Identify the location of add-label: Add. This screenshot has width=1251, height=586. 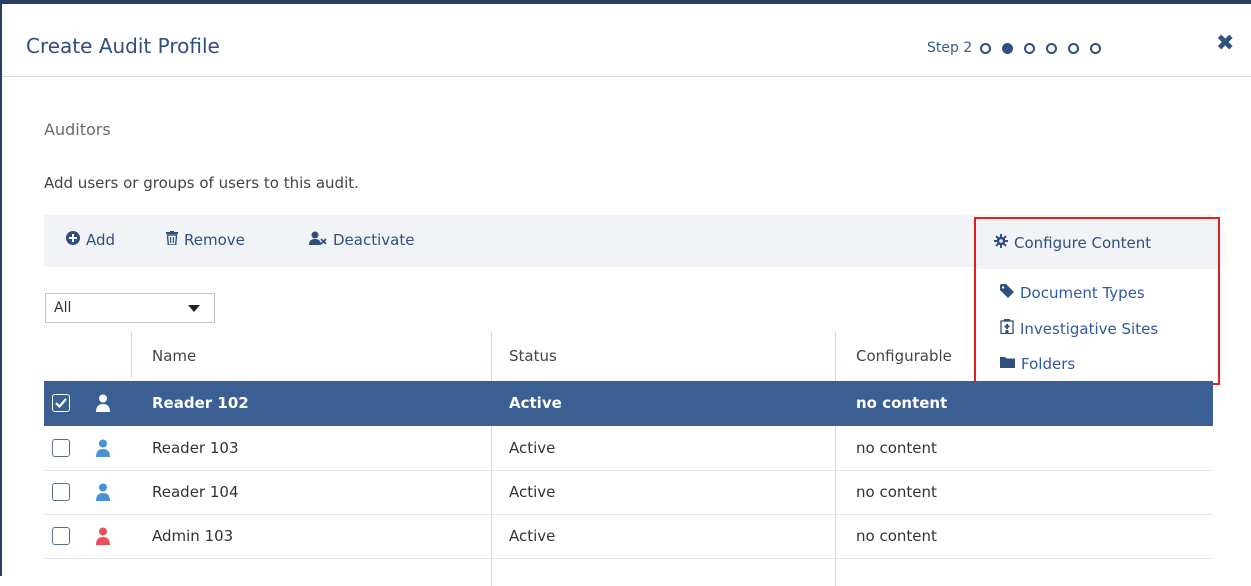
(101, 240).